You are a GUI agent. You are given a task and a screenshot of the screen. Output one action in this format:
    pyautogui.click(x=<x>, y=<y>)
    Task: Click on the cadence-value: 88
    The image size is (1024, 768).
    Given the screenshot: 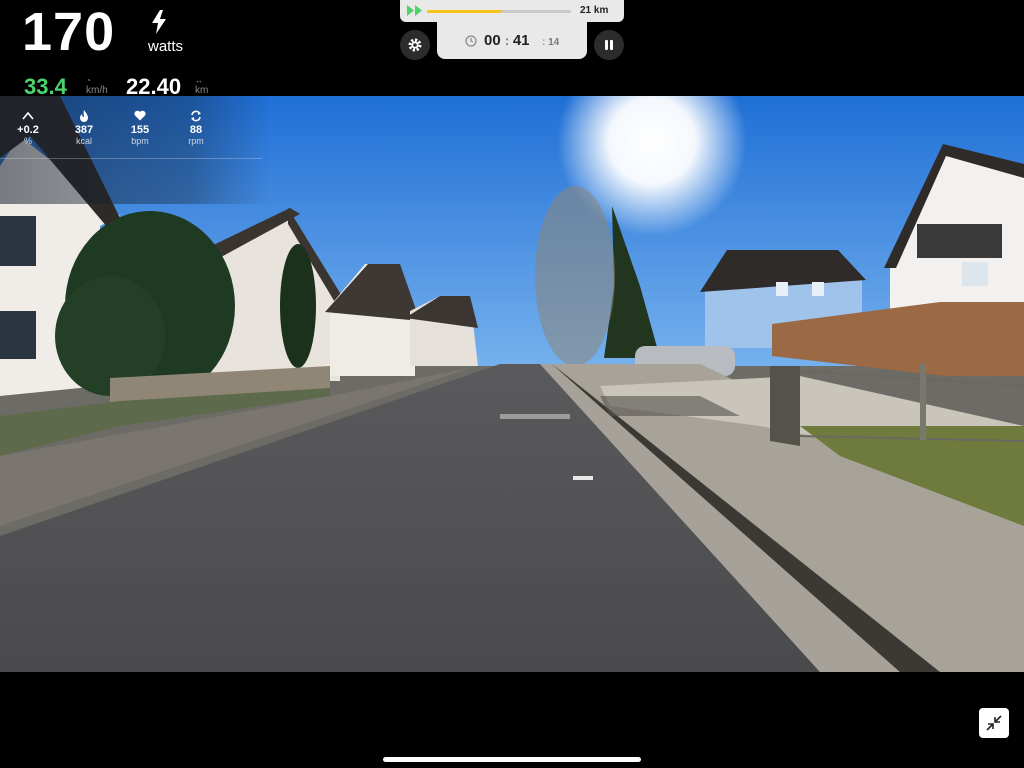 What is the action you would take?
    pyautogui.click(x=196, y=130)
    